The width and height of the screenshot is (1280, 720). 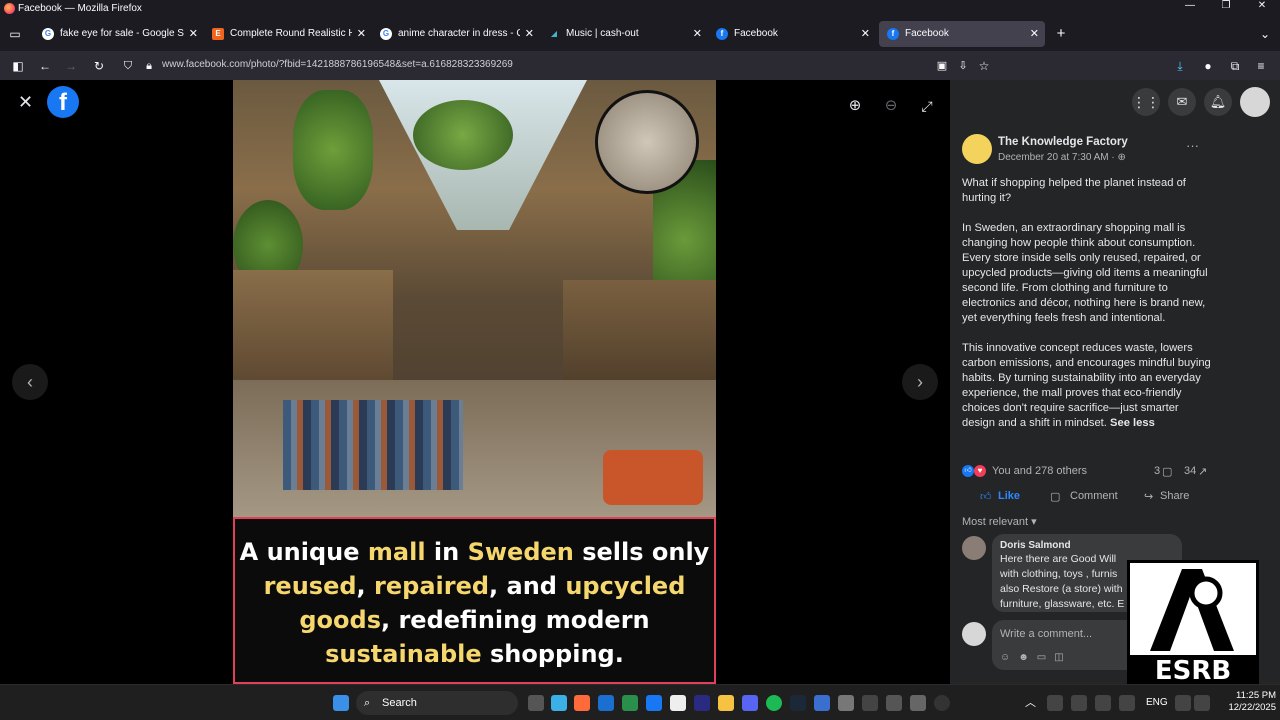 I want to click on comment-icon: ▢, so click(x=1055, y=496).